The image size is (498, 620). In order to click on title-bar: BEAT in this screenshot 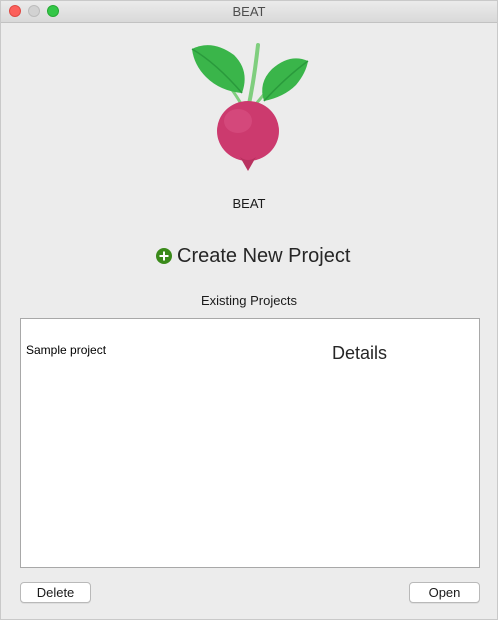, I will do `click(249, 12)`.